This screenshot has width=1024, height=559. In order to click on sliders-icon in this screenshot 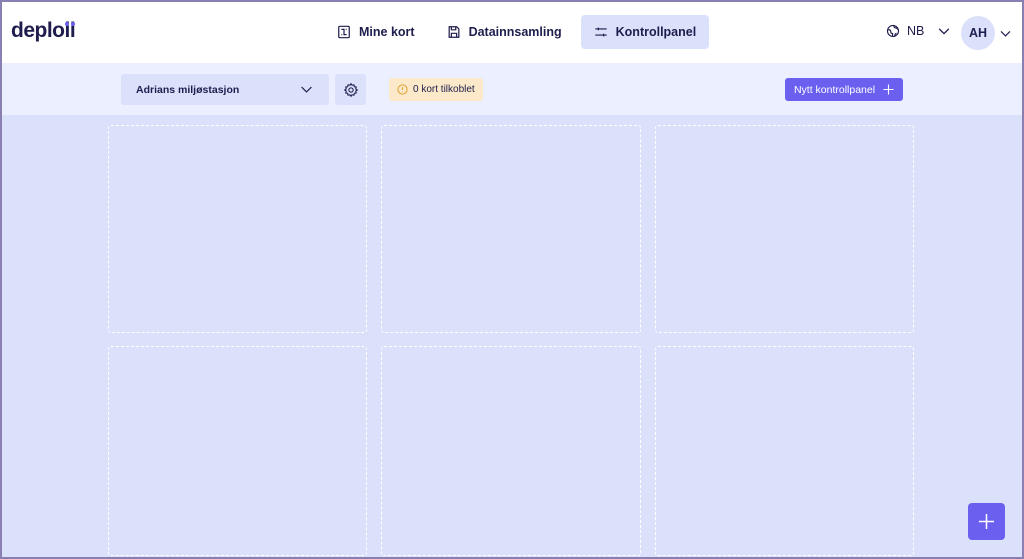, I will do `click(600, 32)`.